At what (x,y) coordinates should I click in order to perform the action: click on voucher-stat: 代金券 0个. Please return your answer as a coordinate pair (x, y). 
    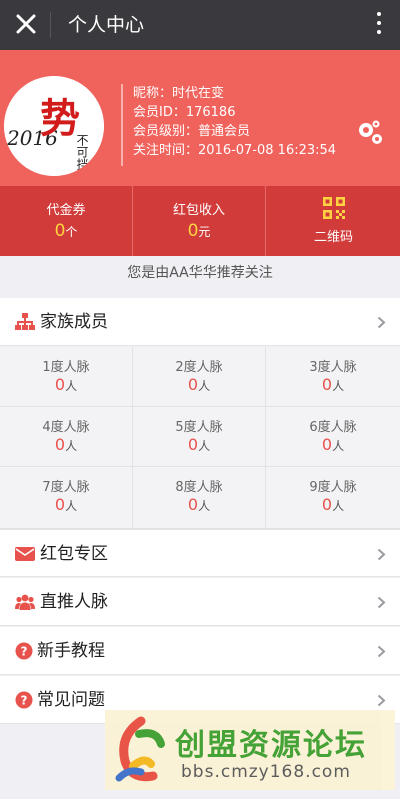
    Looking at the image, I should click on (66, 221).